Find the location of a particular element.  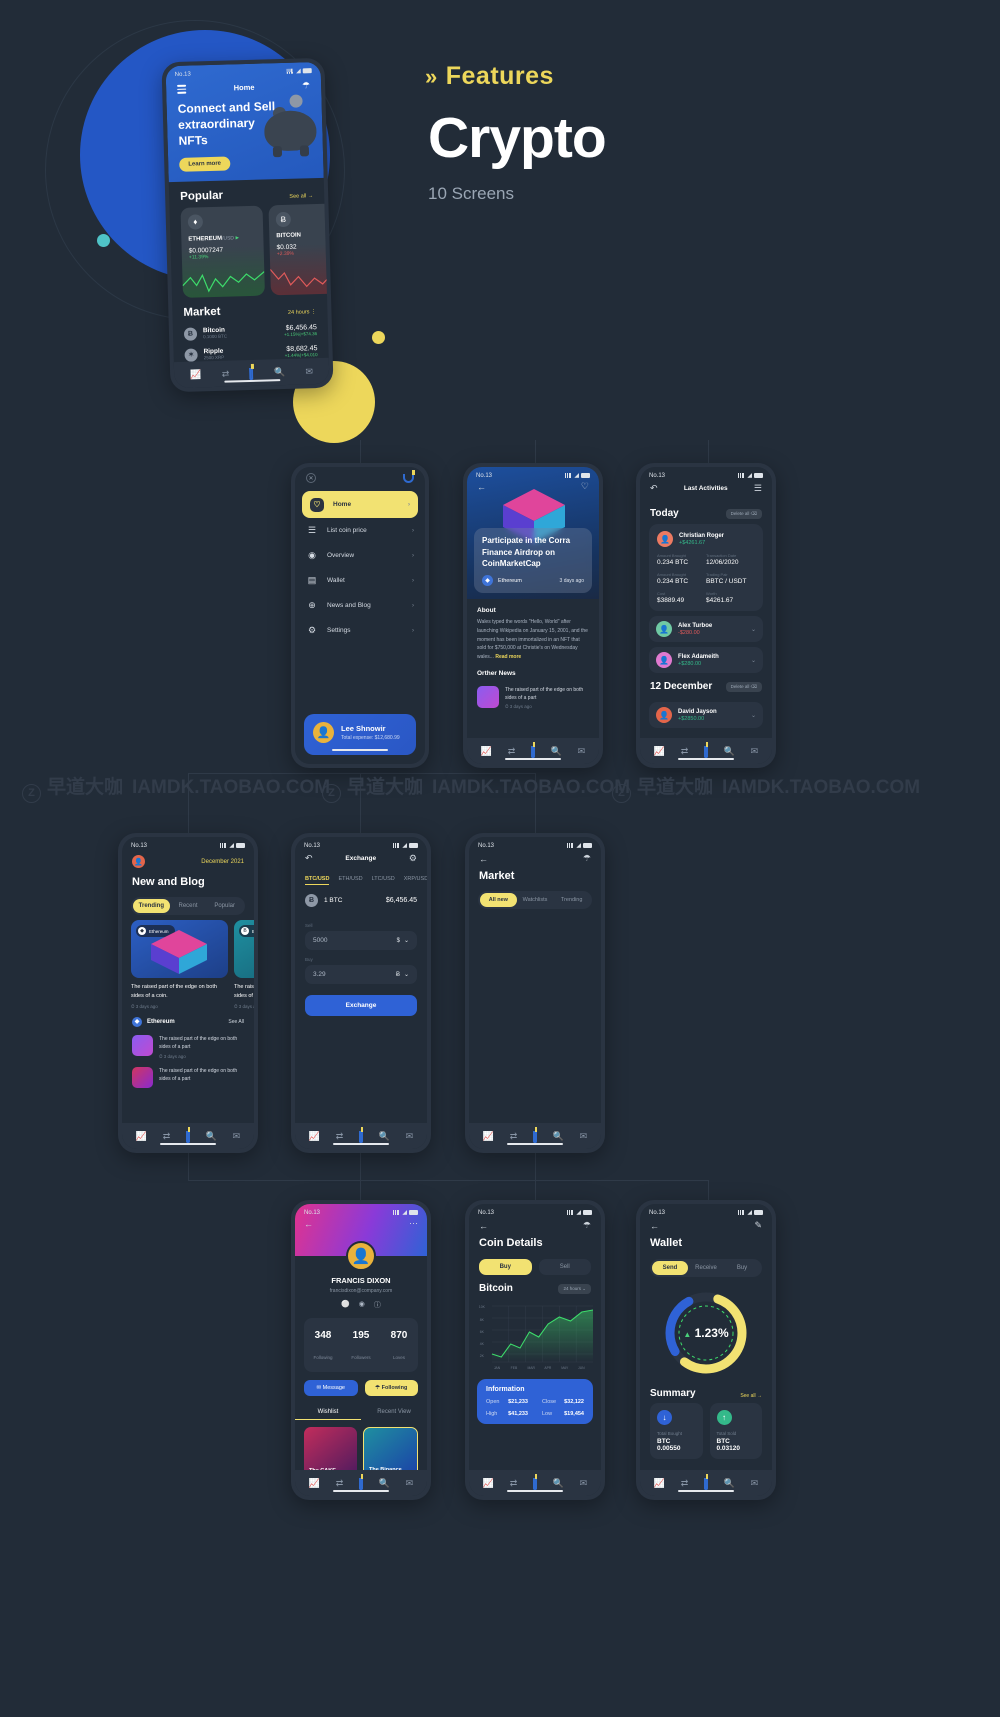

sidebar-item-news-and-blog: ⊕ News and Blog › is located at coordinates (360, 605).